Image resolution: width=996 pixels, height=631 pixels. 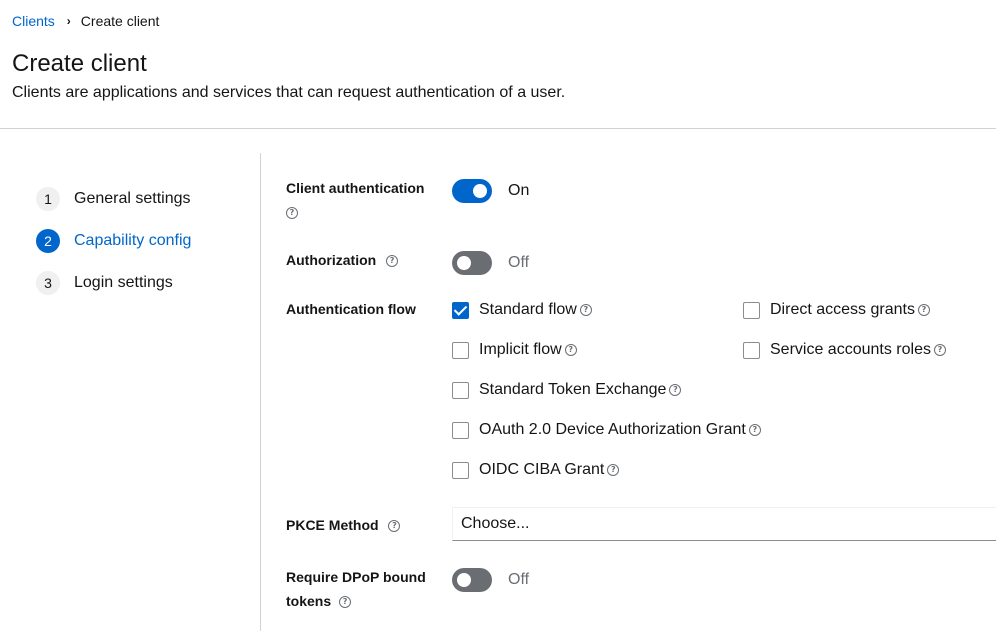 I want to click on checkbox-label: Implicit flow, so click(x=520, y=349).